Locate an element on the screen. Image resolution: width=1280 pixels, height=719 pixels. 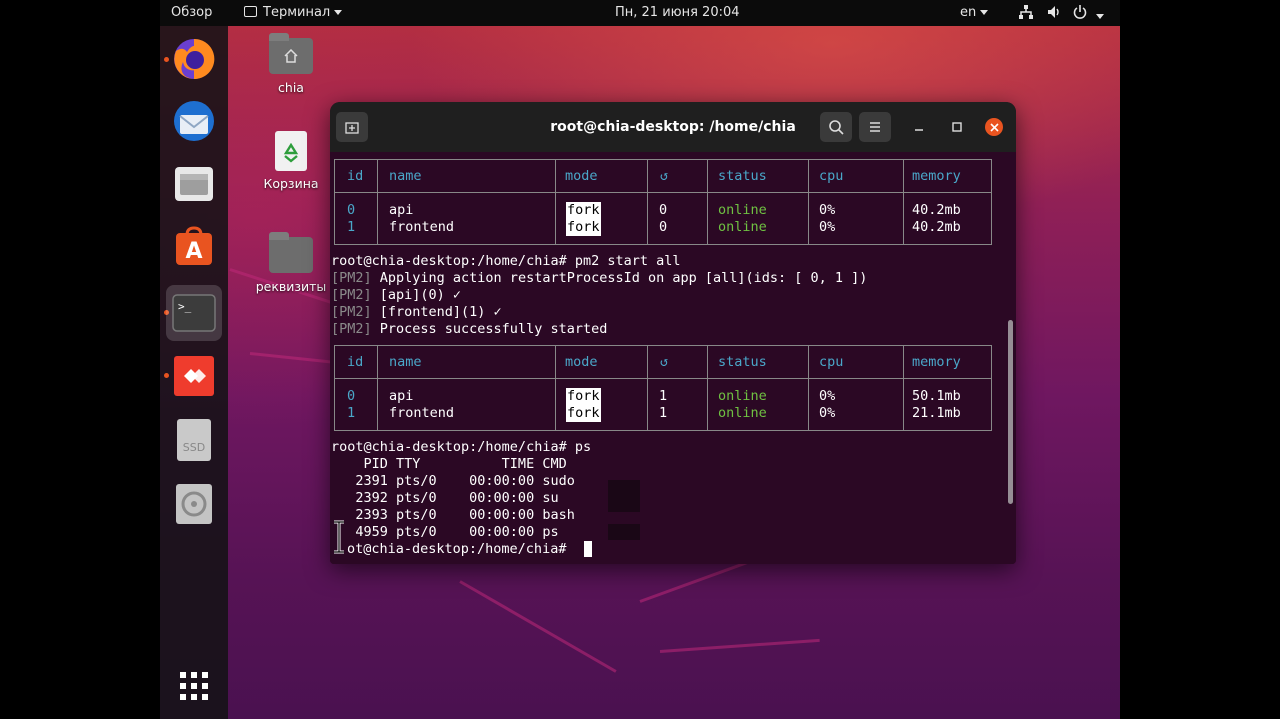
prompt: ot@chia-desktop:/home/chia# is located at coordinates (457, 549).